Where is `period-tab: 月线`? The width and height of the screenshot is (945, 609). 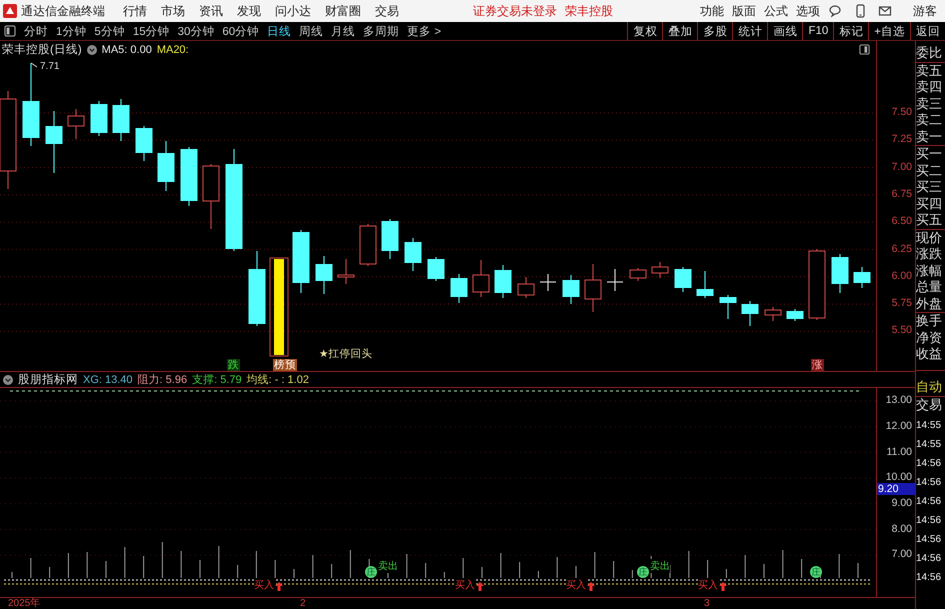 period-tab: 月线 is located at coordinates (343, 31).